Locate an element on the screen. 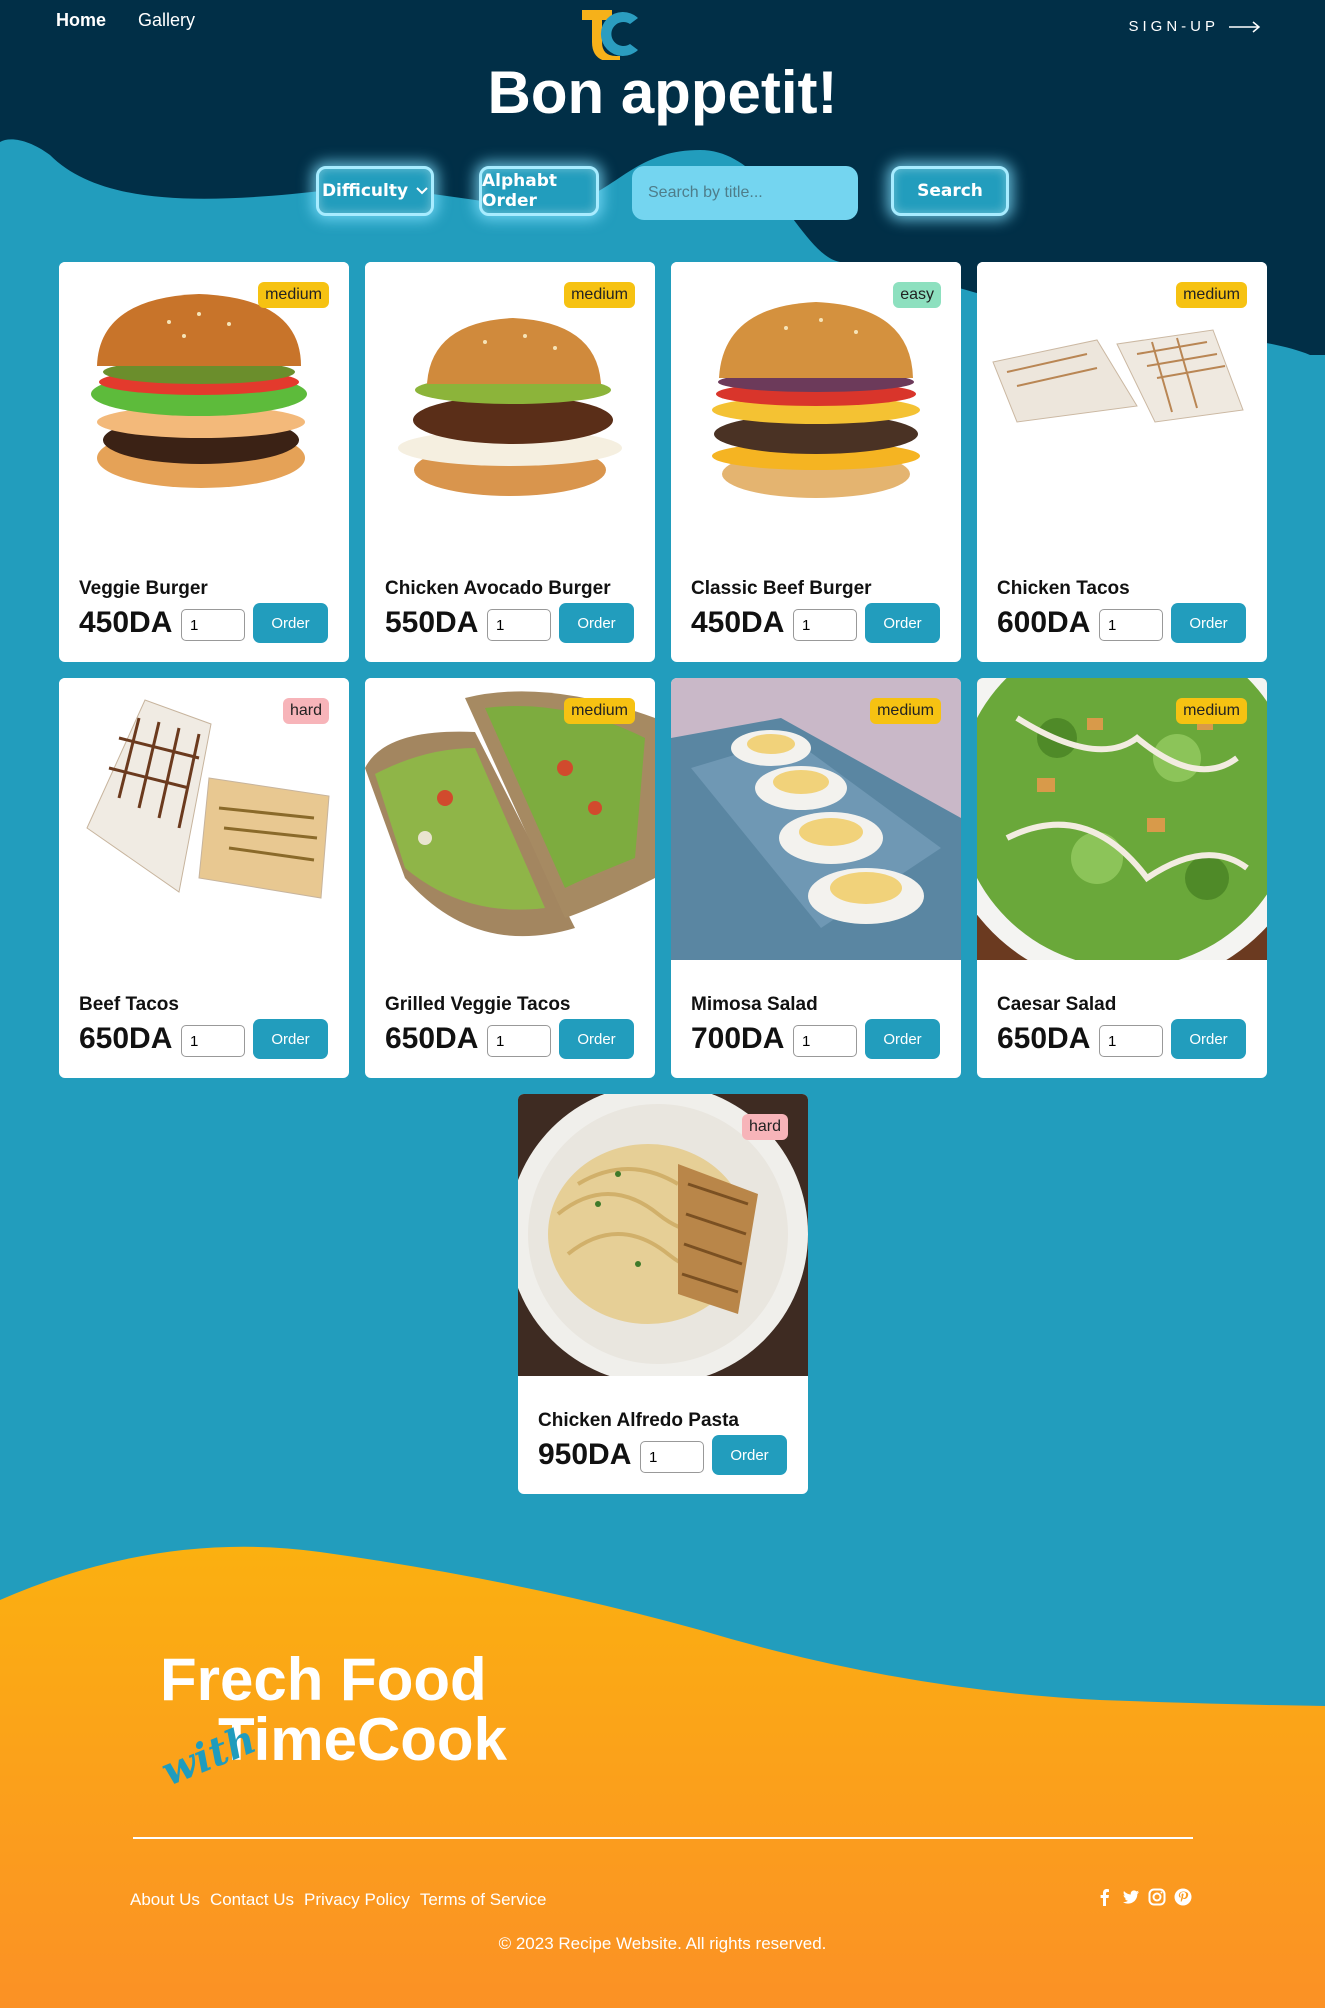  page-title: Bon appetit! is located at coordinates (662, 92).